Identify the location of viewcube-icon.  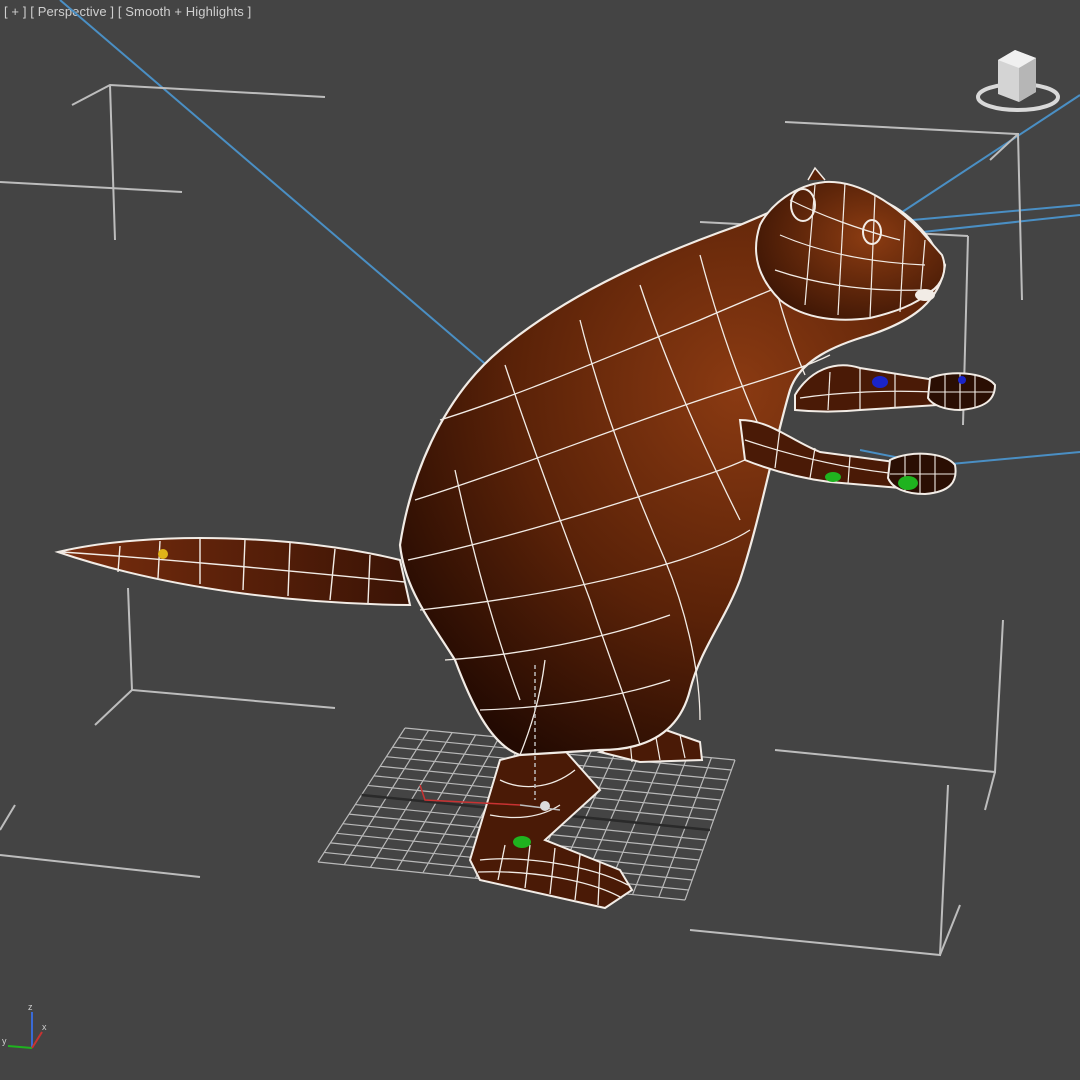
(1018, 81).